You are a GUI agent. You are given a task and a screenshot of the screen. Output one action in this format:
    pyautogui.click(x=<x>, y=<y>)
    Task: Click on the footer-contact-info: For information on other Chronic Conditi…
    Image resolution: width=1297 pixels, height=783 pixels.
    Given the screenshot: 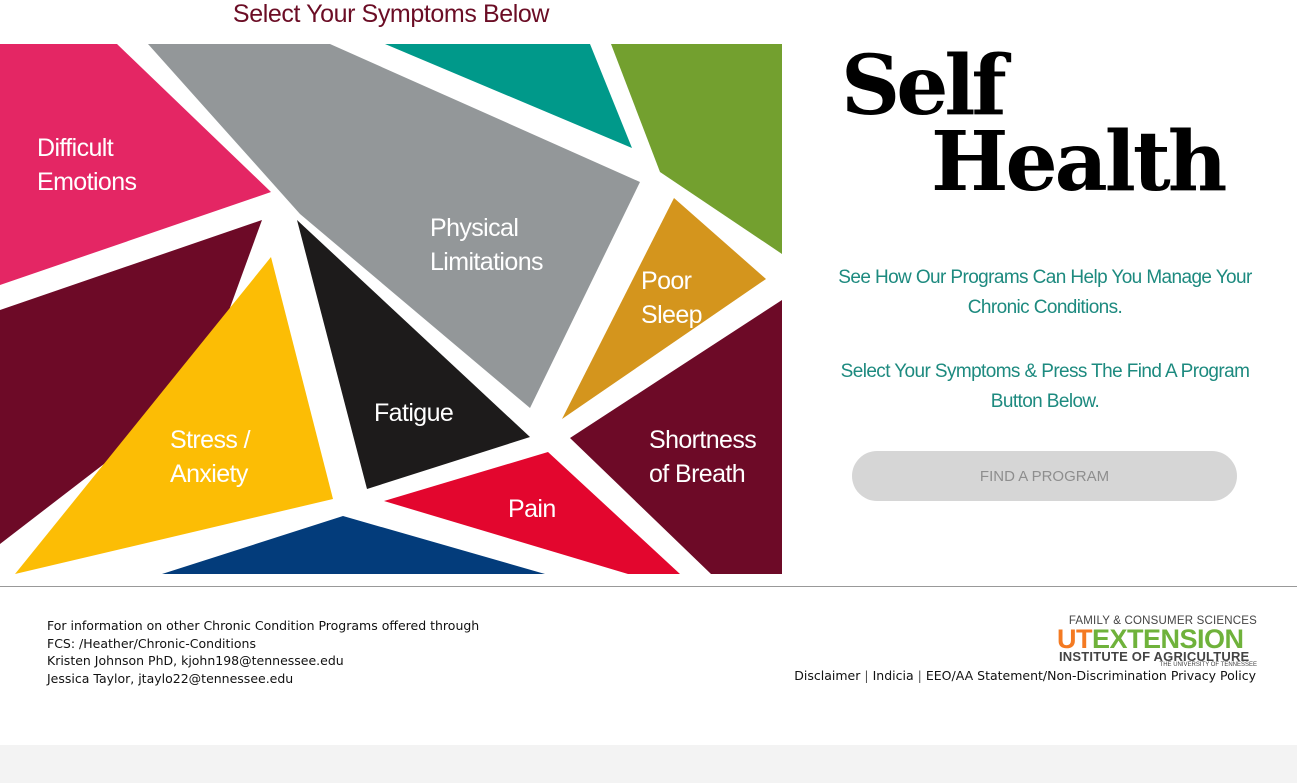 What is the action you would take?
    pyautogui.click(x=307, y=652)
    